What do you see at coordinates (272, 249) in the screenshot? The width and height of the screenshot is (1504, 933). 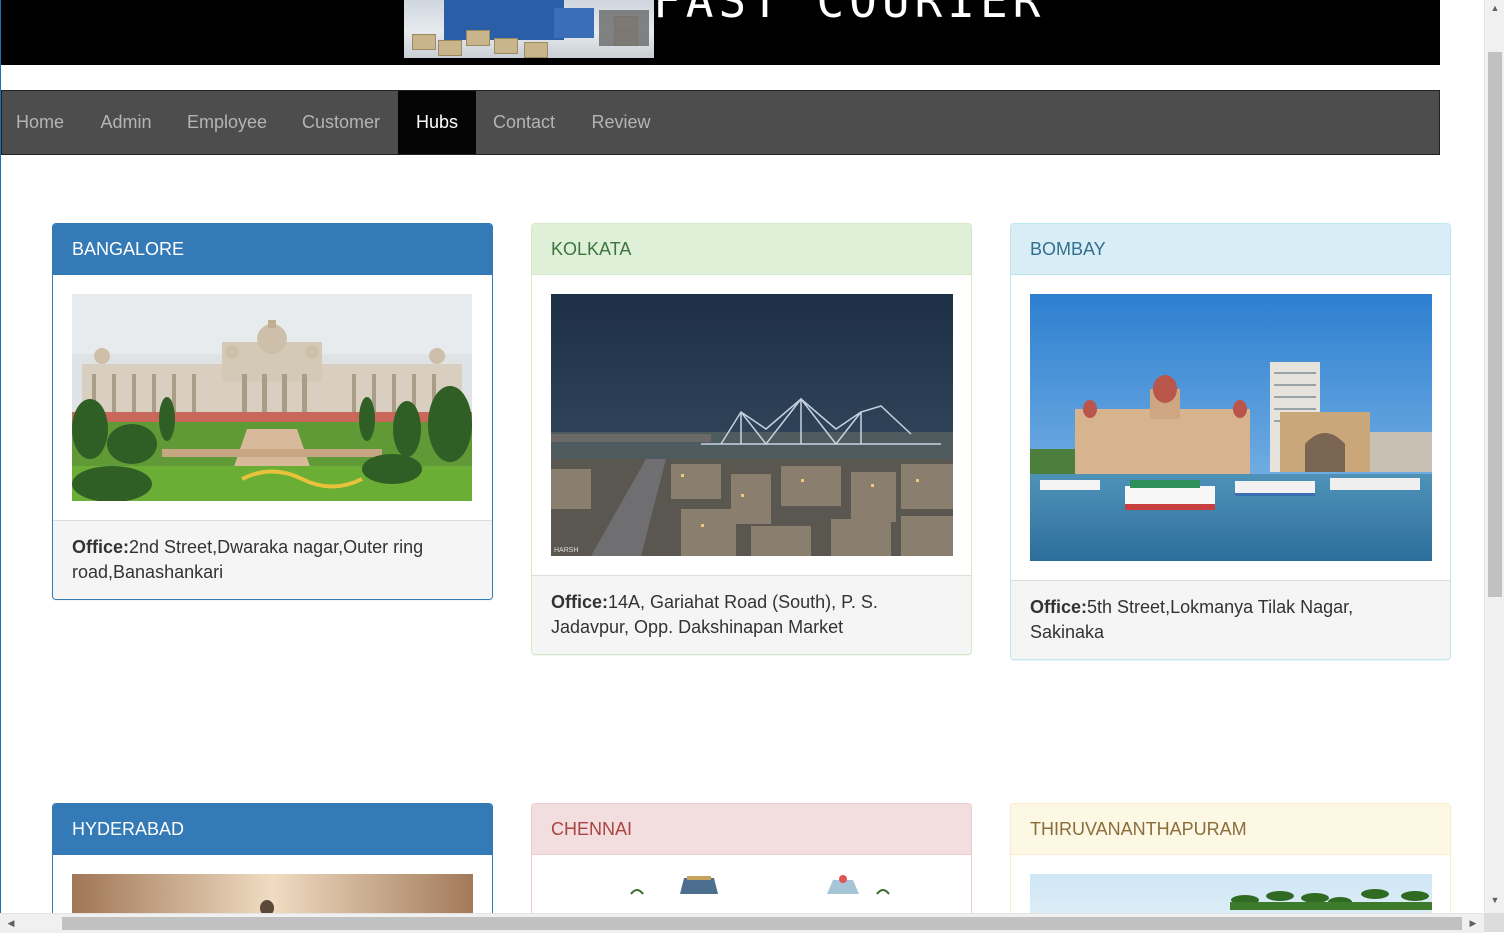 I see `hub-title: BANGALORE` at bounding box center [272, 249].